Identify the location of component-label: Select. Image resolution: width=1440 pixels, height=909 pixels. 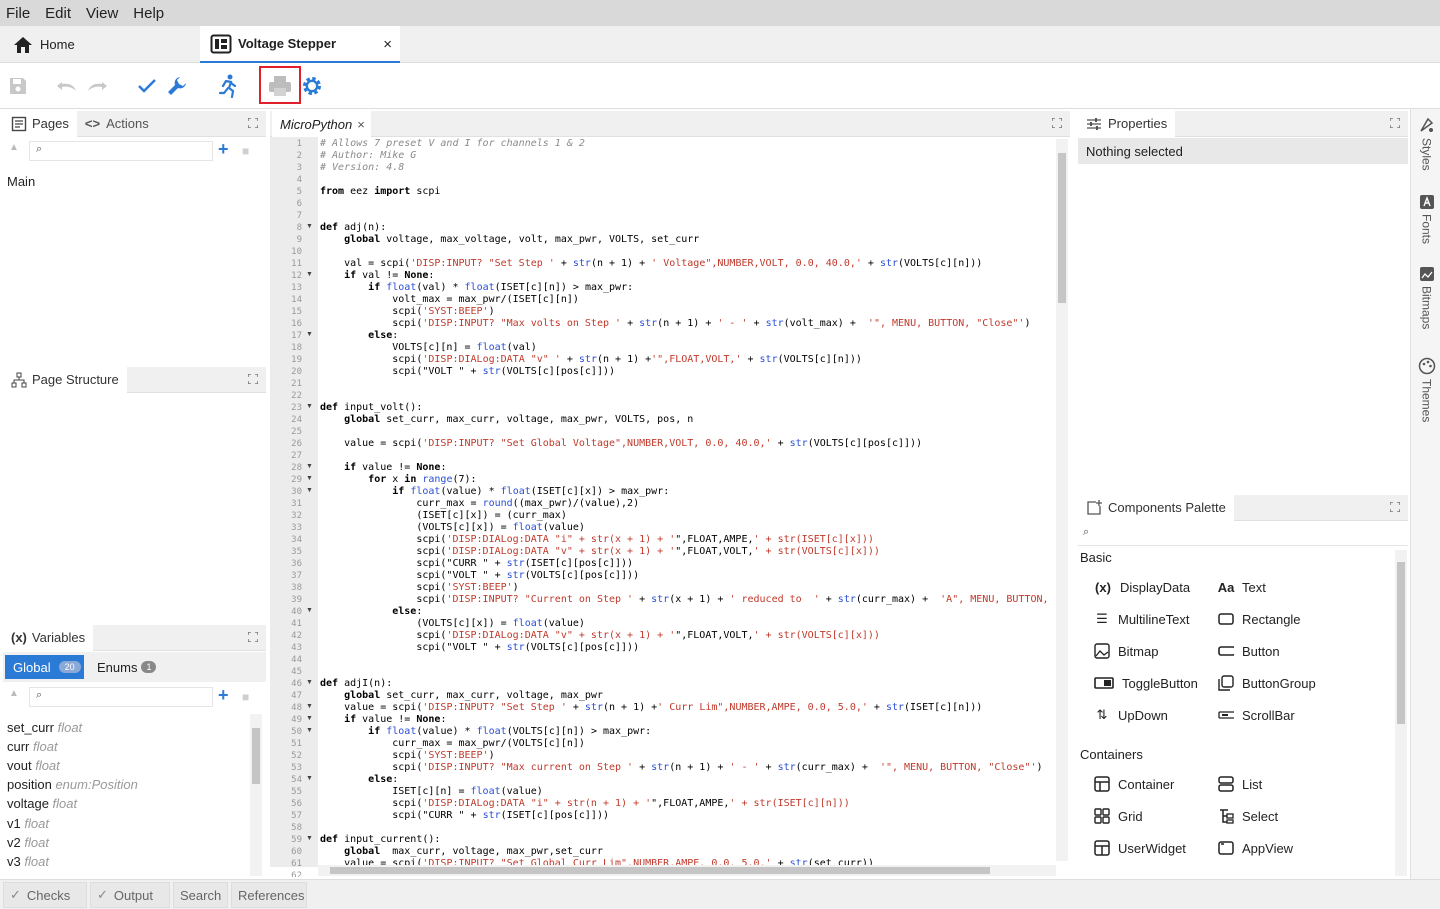
(1260, 816).